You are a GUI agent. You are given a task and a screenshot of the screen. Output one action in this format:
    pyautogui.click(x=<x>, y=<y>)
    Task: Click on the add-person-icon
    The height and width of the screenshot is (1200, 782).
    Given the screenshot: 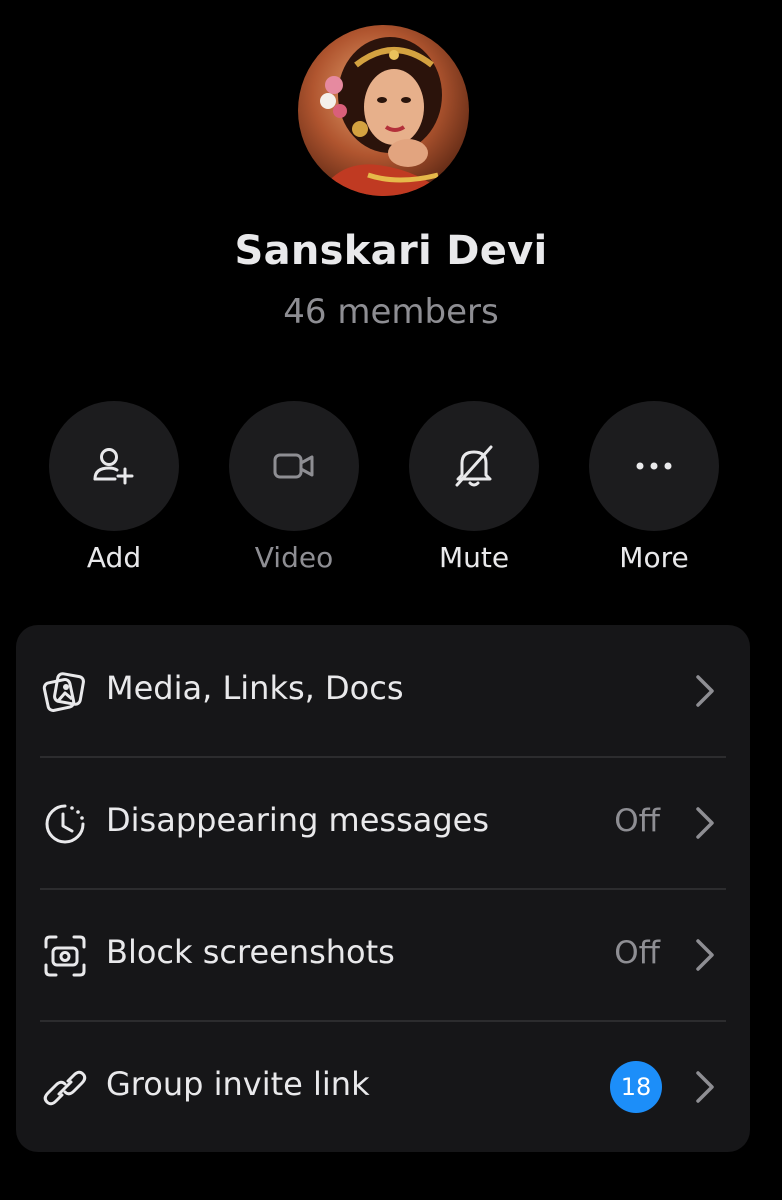 What is the action you would take?
    pyautogui.click(x=113, y=466)
    